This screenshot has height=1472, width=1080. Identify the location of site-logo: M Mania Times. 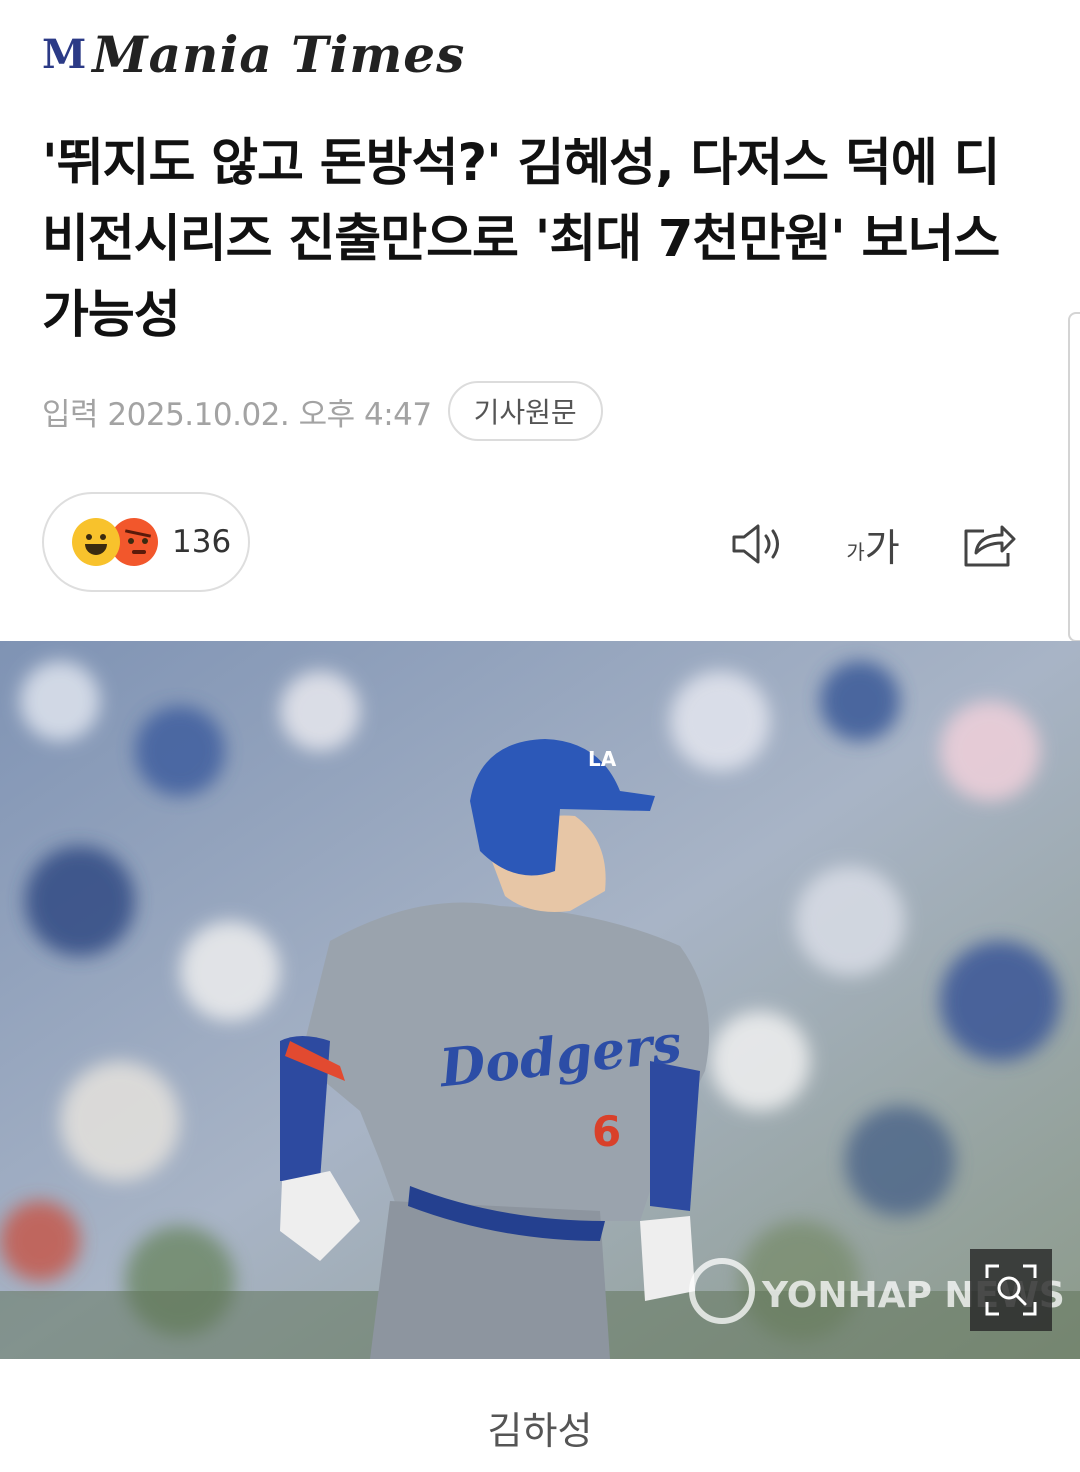
(254, 54).